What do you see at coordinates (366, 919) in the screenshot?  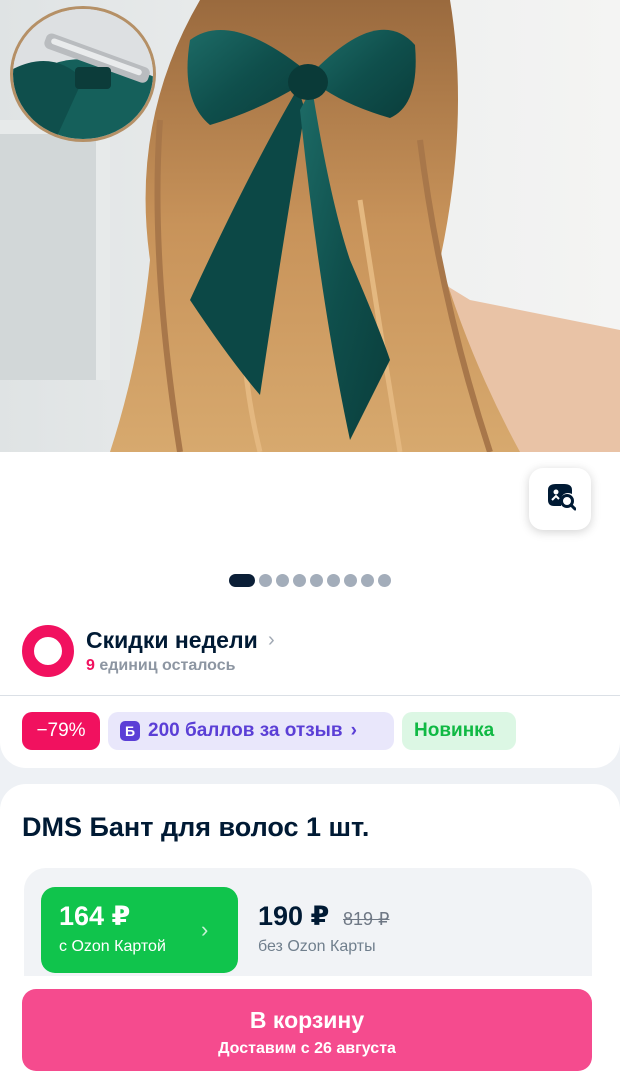 I see `old-price: 819 ₽` at bounding box center [366, 919].